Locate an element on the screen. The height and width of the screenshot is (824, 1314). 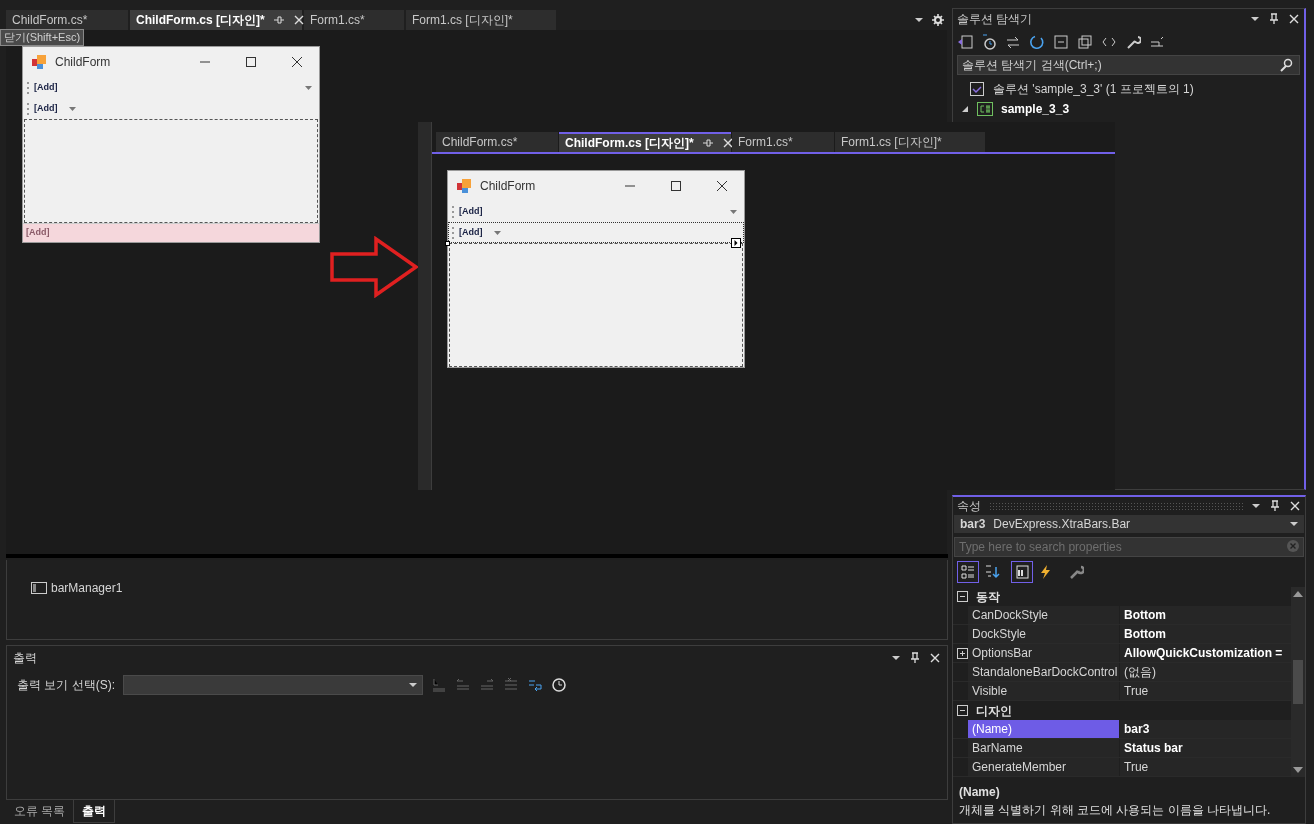
scroll-thumb is located at coordinates (1298, 682).